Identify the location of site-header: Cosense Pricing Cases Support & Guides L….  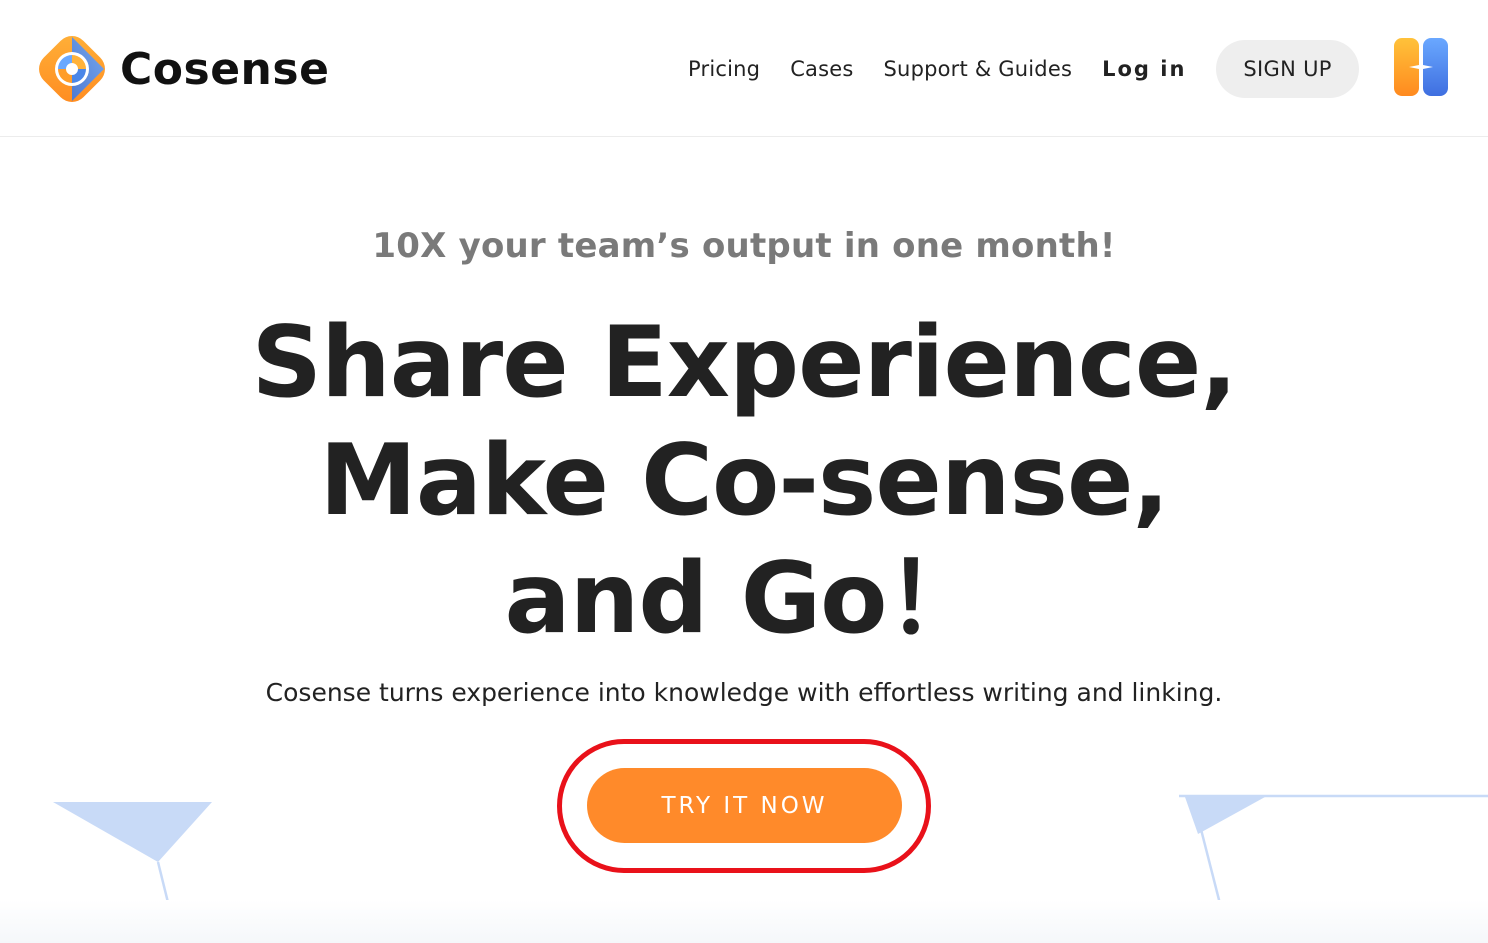
(744, 68).